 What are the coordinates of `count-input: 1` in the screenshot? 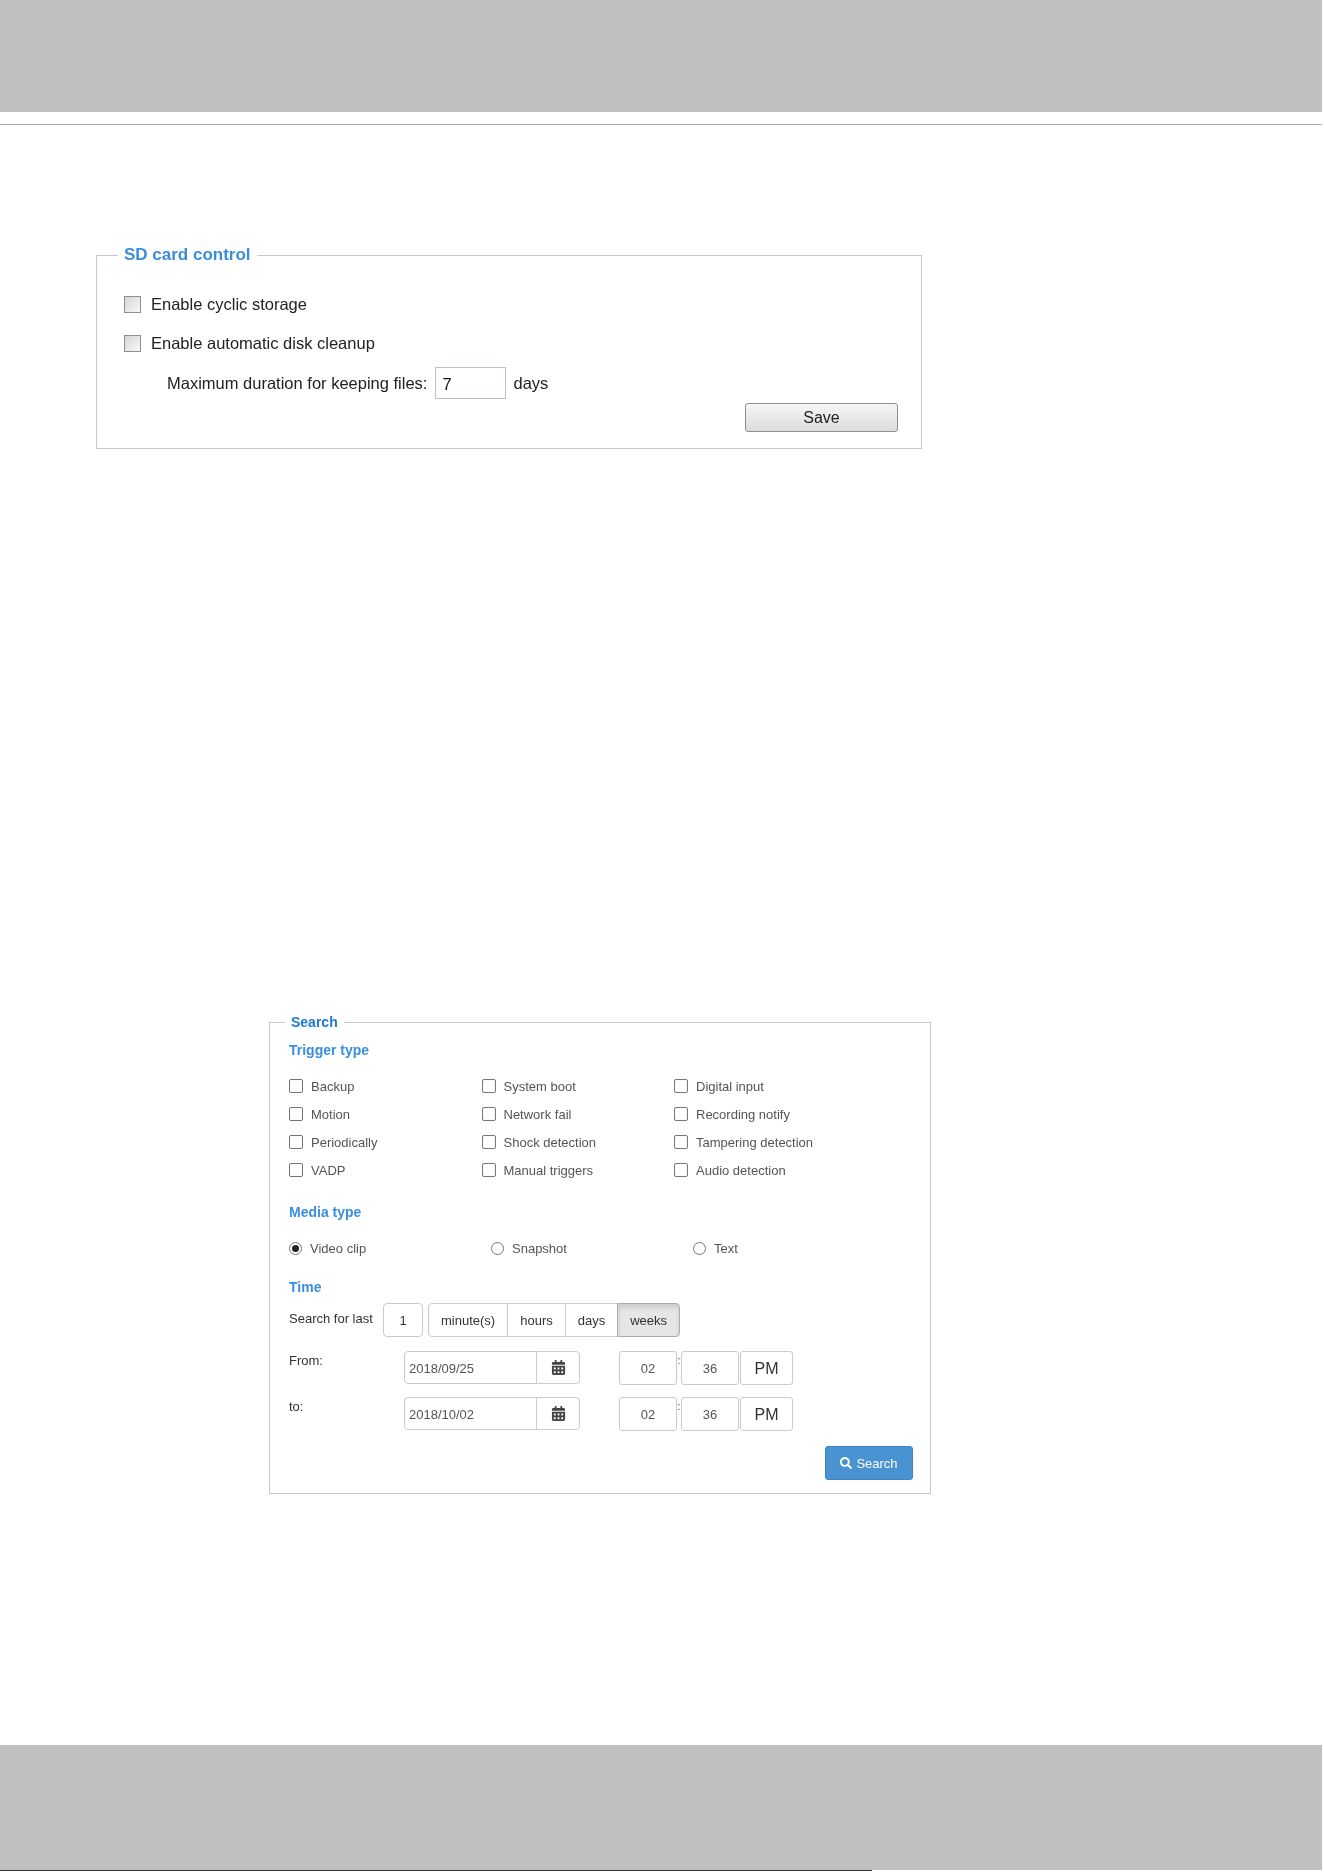 It's located at (403, 1320).